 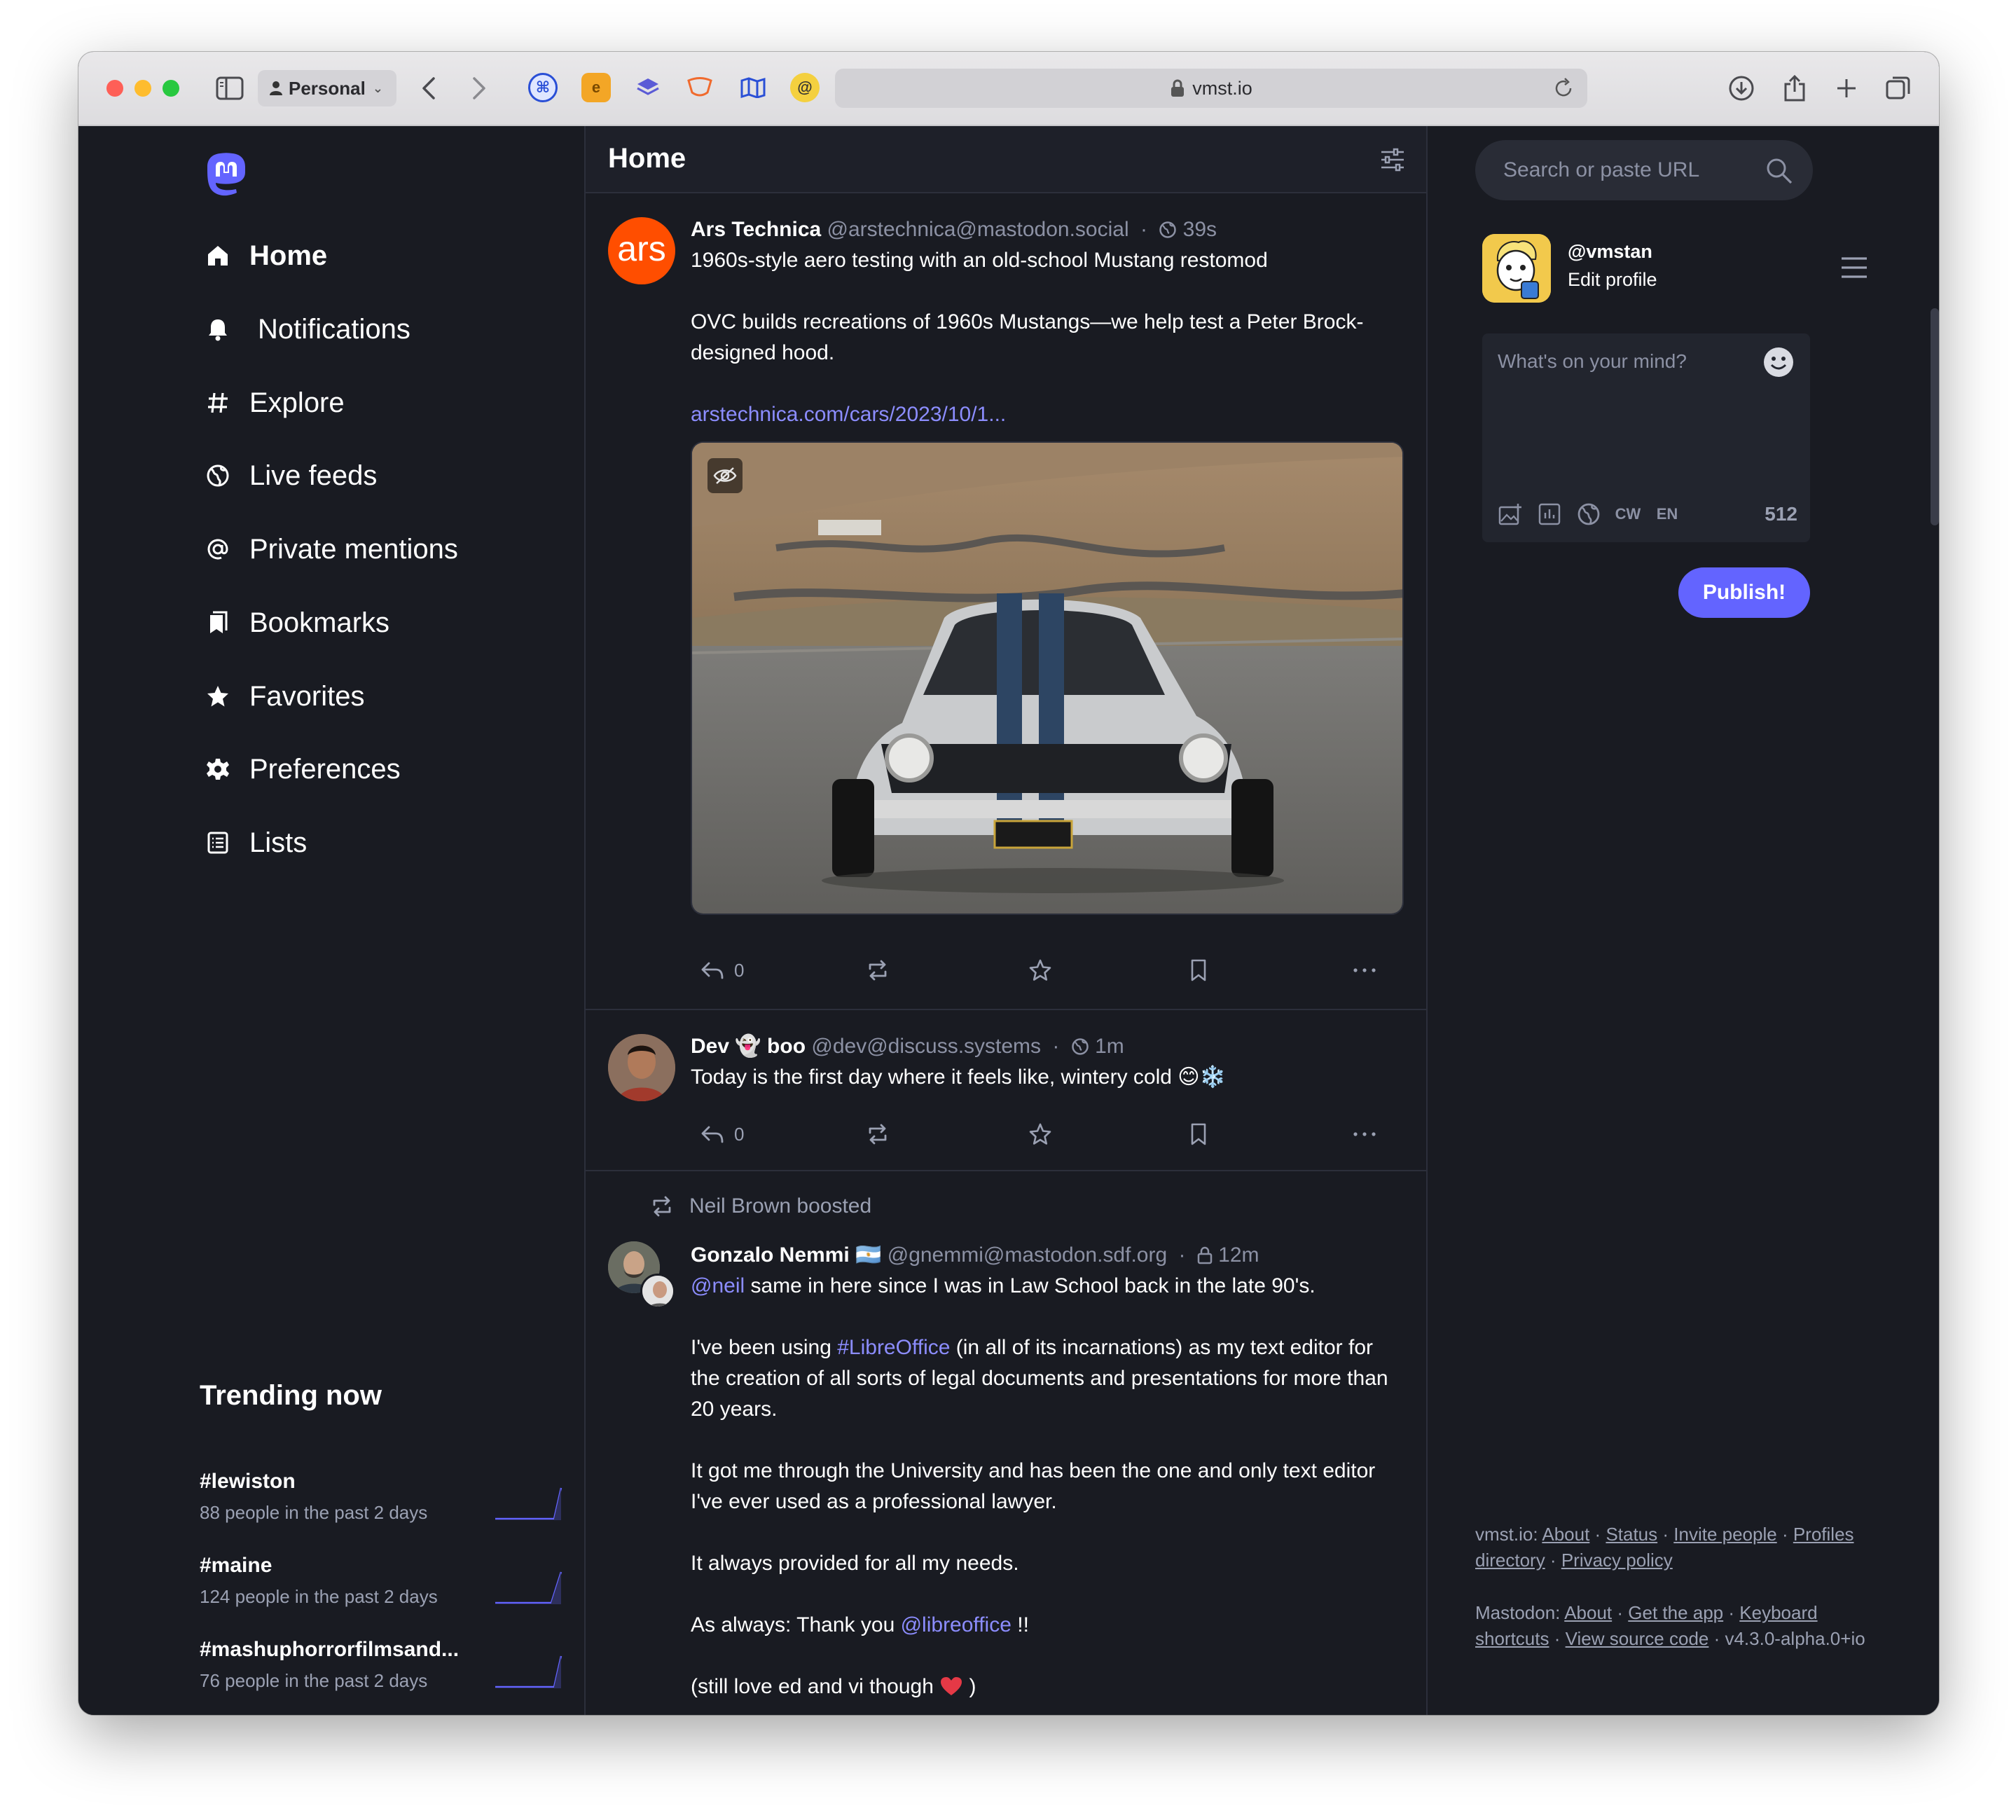 What do you see at coordinates (1393, 160) in the screenshot?
I see `column-settings-icon` at bounding box center [1393, 160].